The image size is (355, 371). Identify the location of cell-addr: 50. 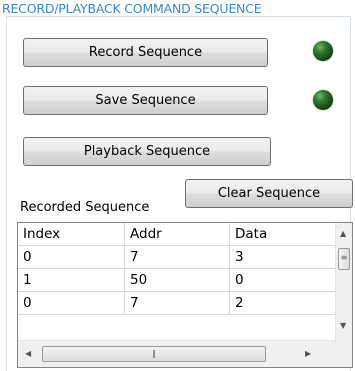
(177, 280).